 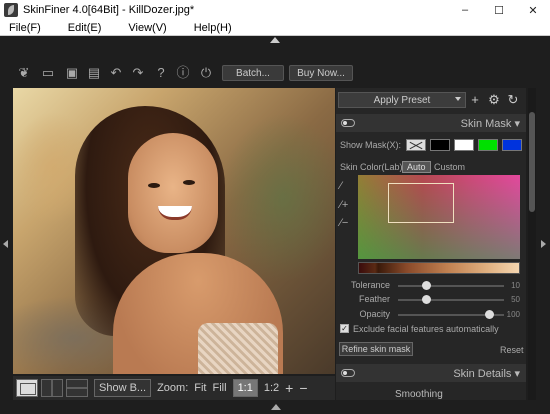 I want to click on apply-preset-dropdown: Apply Preset, so click(x=402, y=100).